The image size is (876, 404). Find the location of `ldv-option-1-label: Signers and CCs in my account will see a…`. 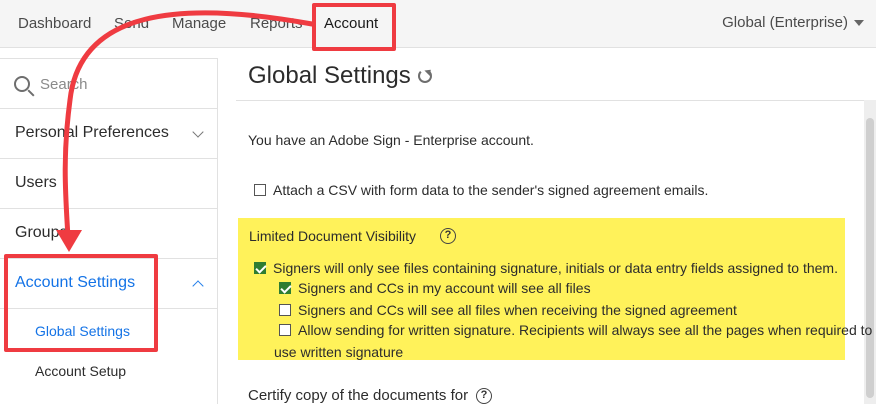

ldv-option-1-label: Signers and CCs in my account will see a… is located at coordinates (444, 288).